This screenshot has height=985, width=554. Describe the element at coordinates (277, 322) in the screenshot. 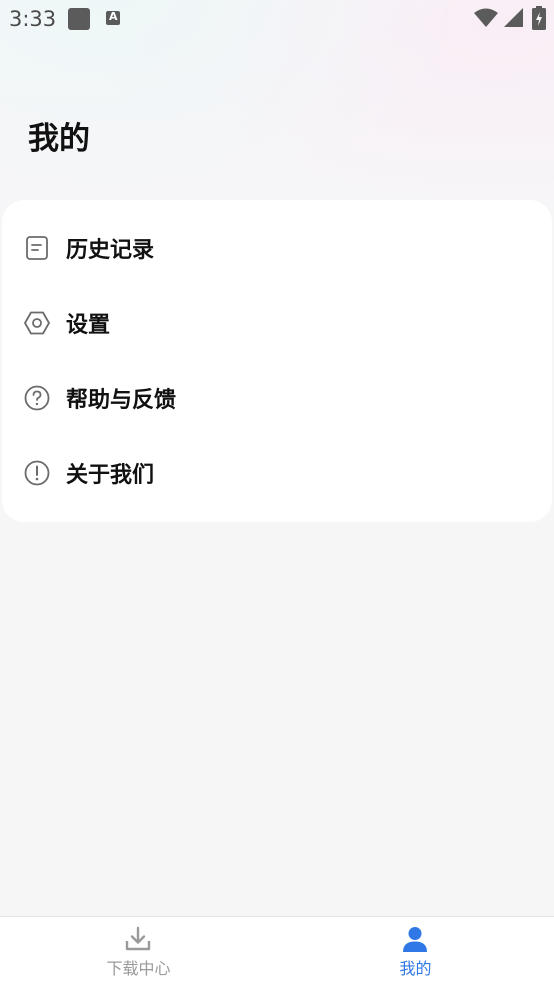

I see `menu-item-settings: 设置` at that location.